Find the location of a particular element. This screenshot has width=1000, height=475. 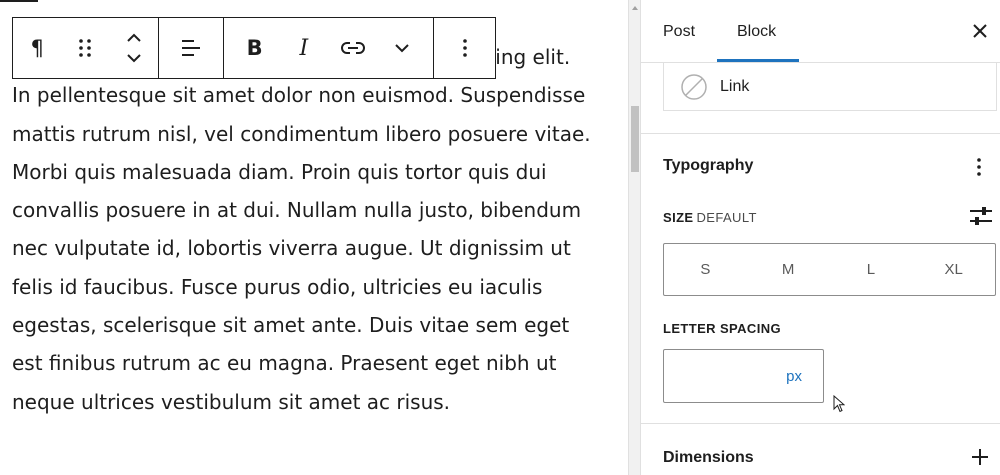

drag-handle-icon is located at coordinates (85, 48).